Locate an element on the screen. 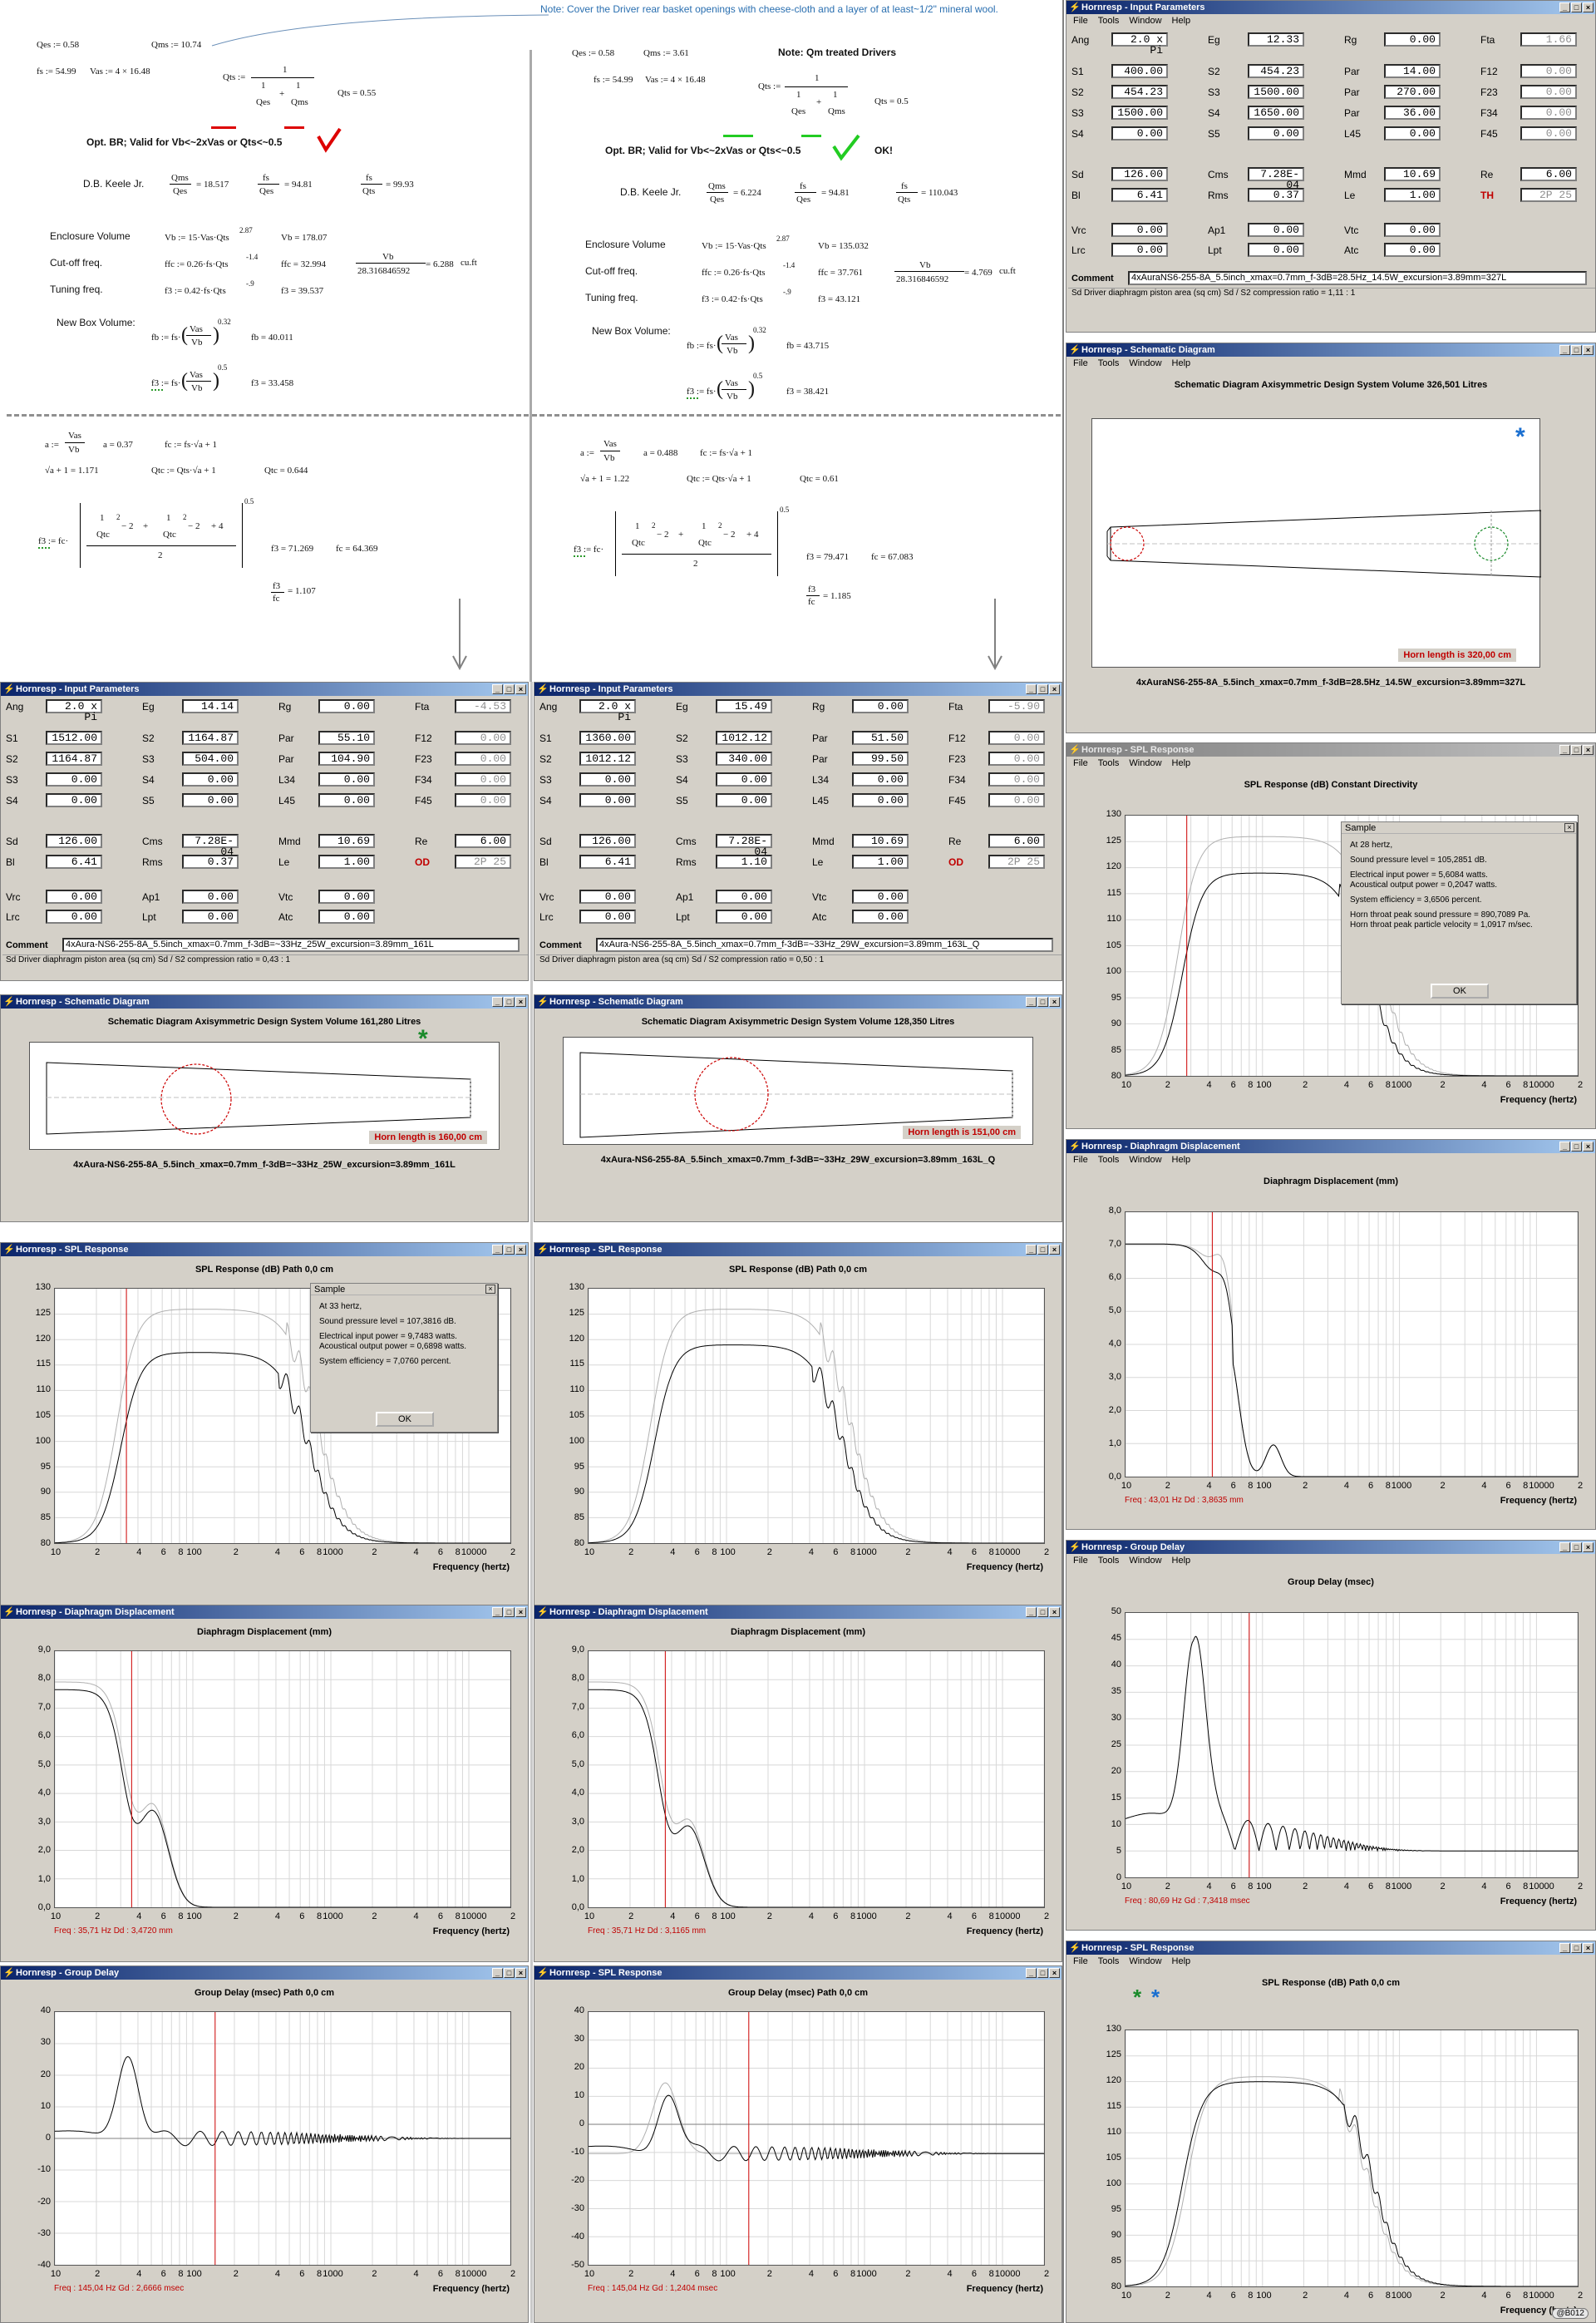 Image resolution: width=1596 pixels, height=2323 pixels. param-field-eg: 12.33 is located at coordinates (1276, 39).